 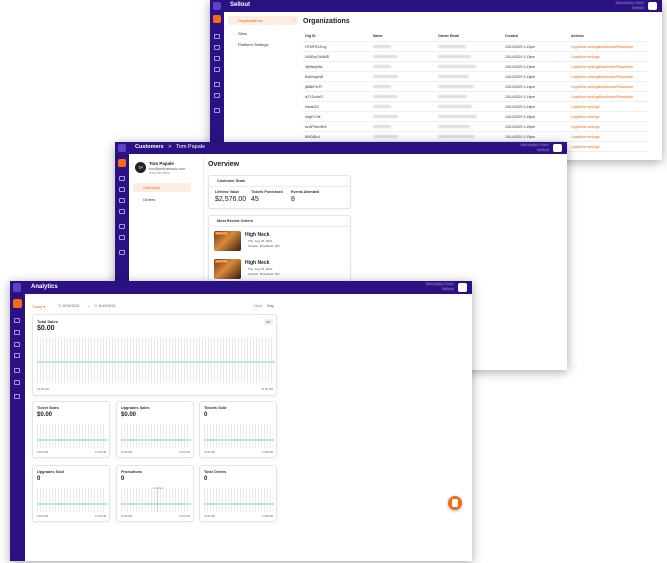 I want to click on date-to: 6/19/2021, so click(x=107, y=306).